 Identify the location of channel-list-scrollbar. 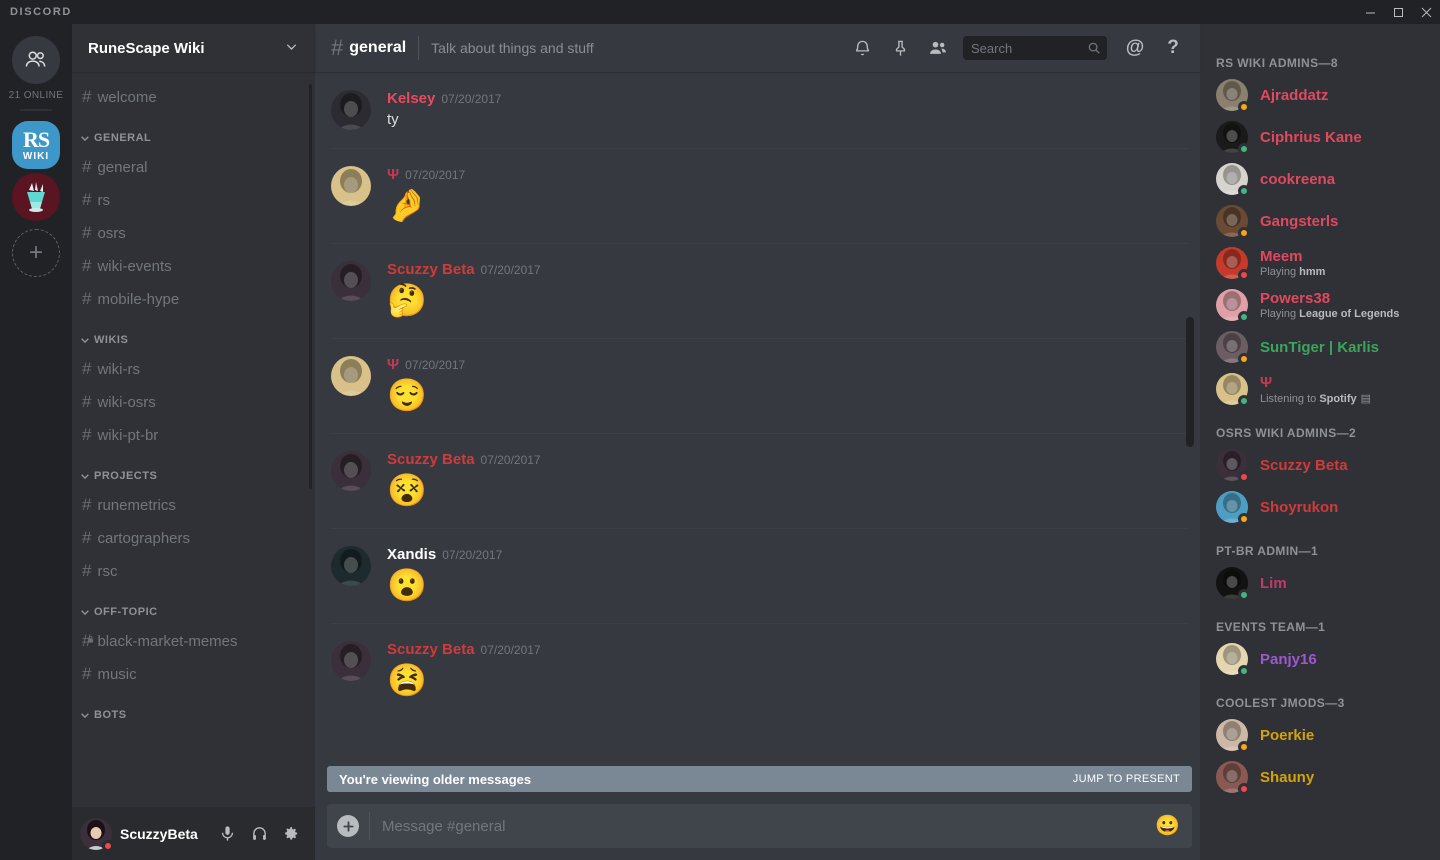
(310, 286).